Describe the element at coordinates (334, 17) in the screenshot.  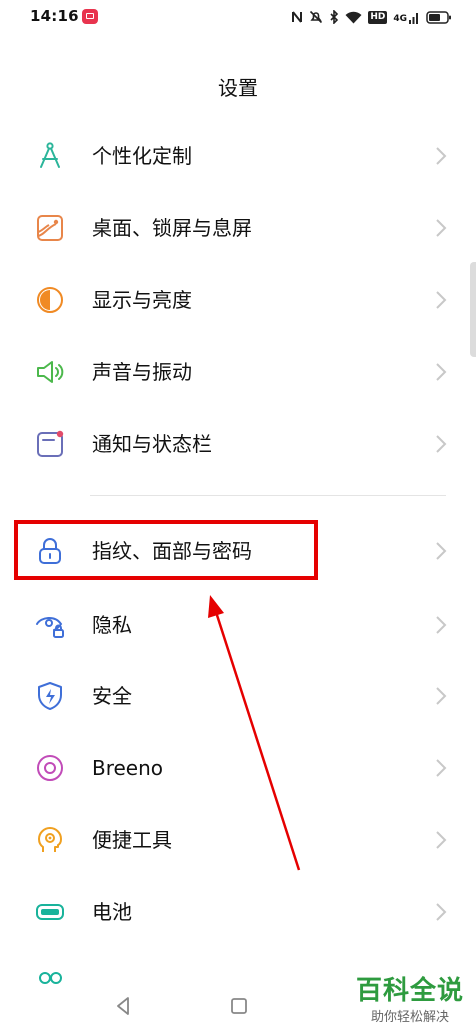
I see `bluetooth-icon` at that location.